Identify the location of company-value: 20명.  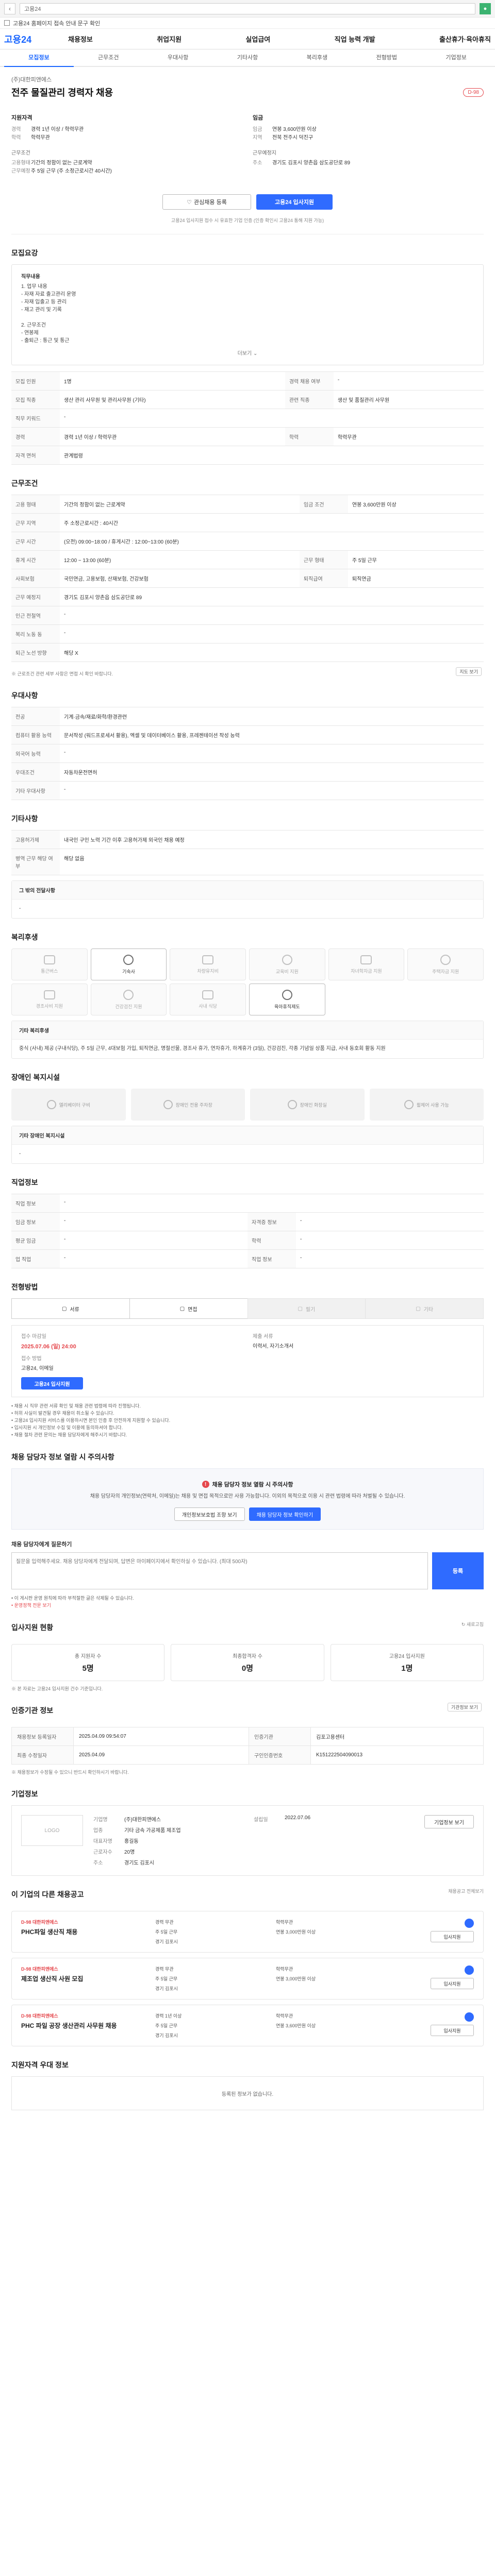
(129, 1852).